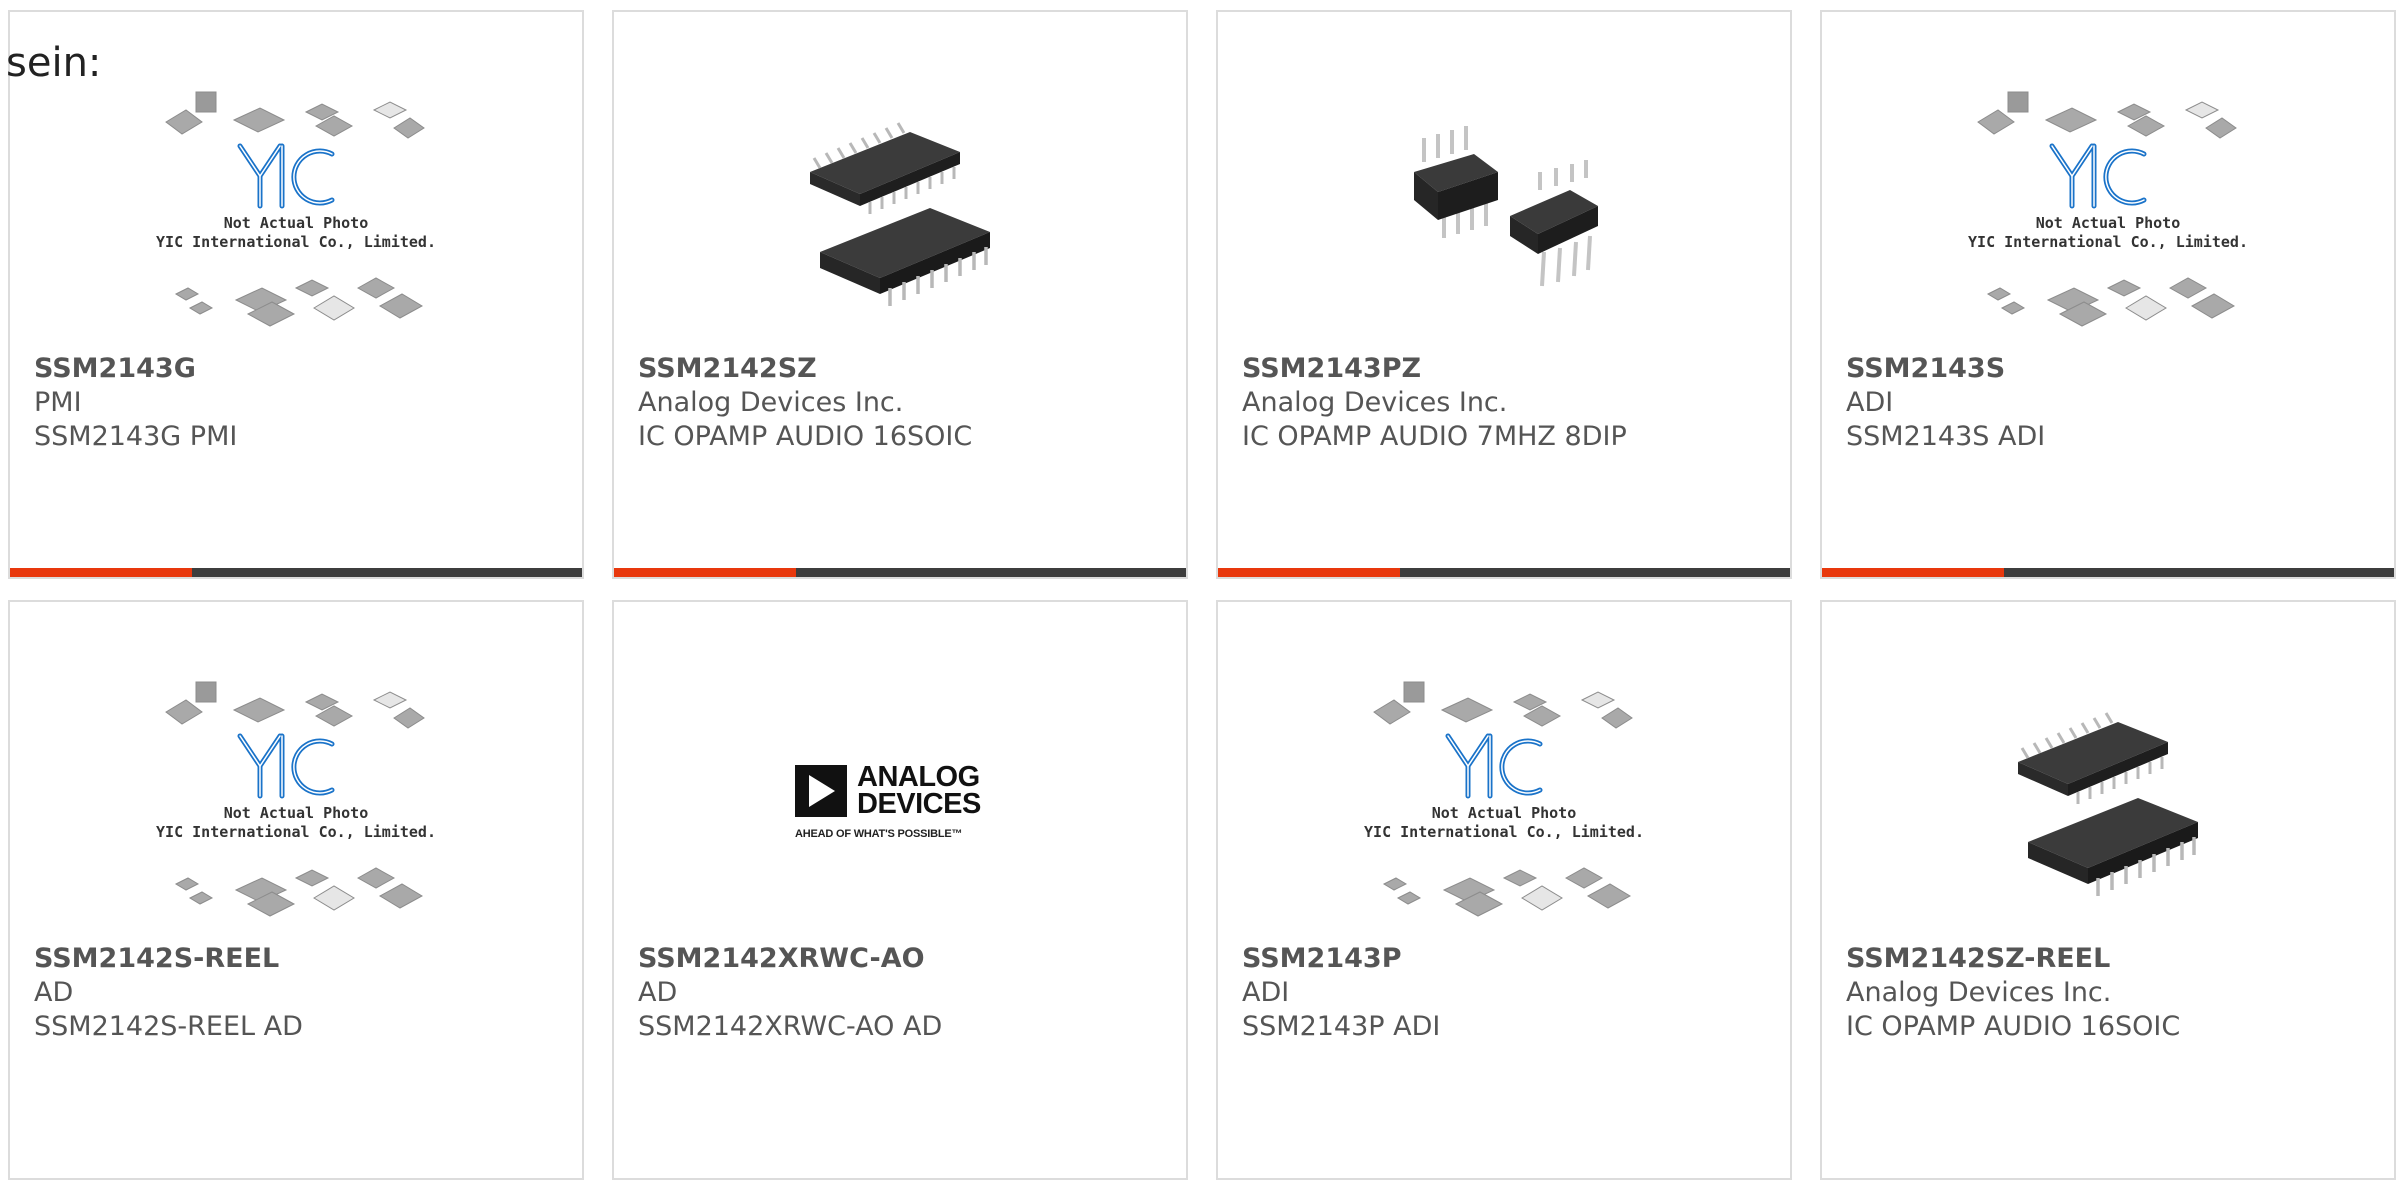 Image resolution: width=2400 pixels, height=1180 pixels. Describe the element at coordinates (1434, 436) in the screenshot. I see `description: IC OPAMP AUDIO 7MHZ 8DIP` at that location.